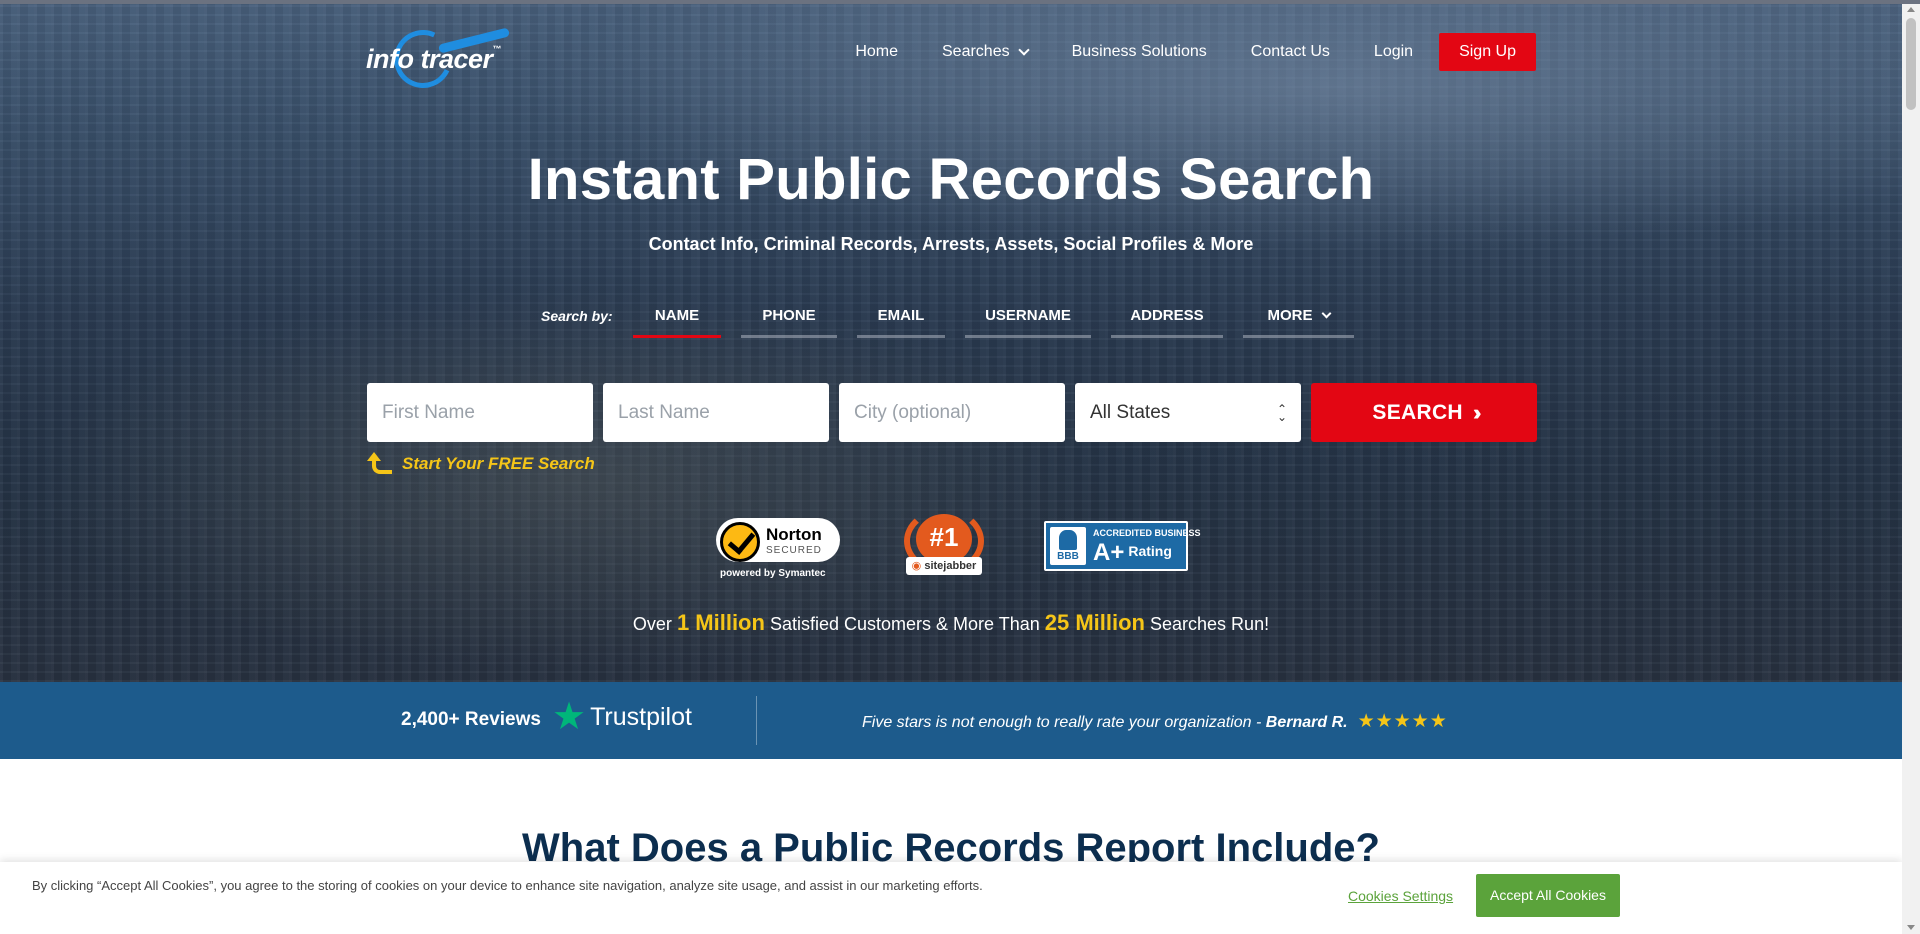  What do you see at coordinates (944, 537) in the screenshot?
I see `sitejabber-rank: #1` at bounding box center [944, 537].